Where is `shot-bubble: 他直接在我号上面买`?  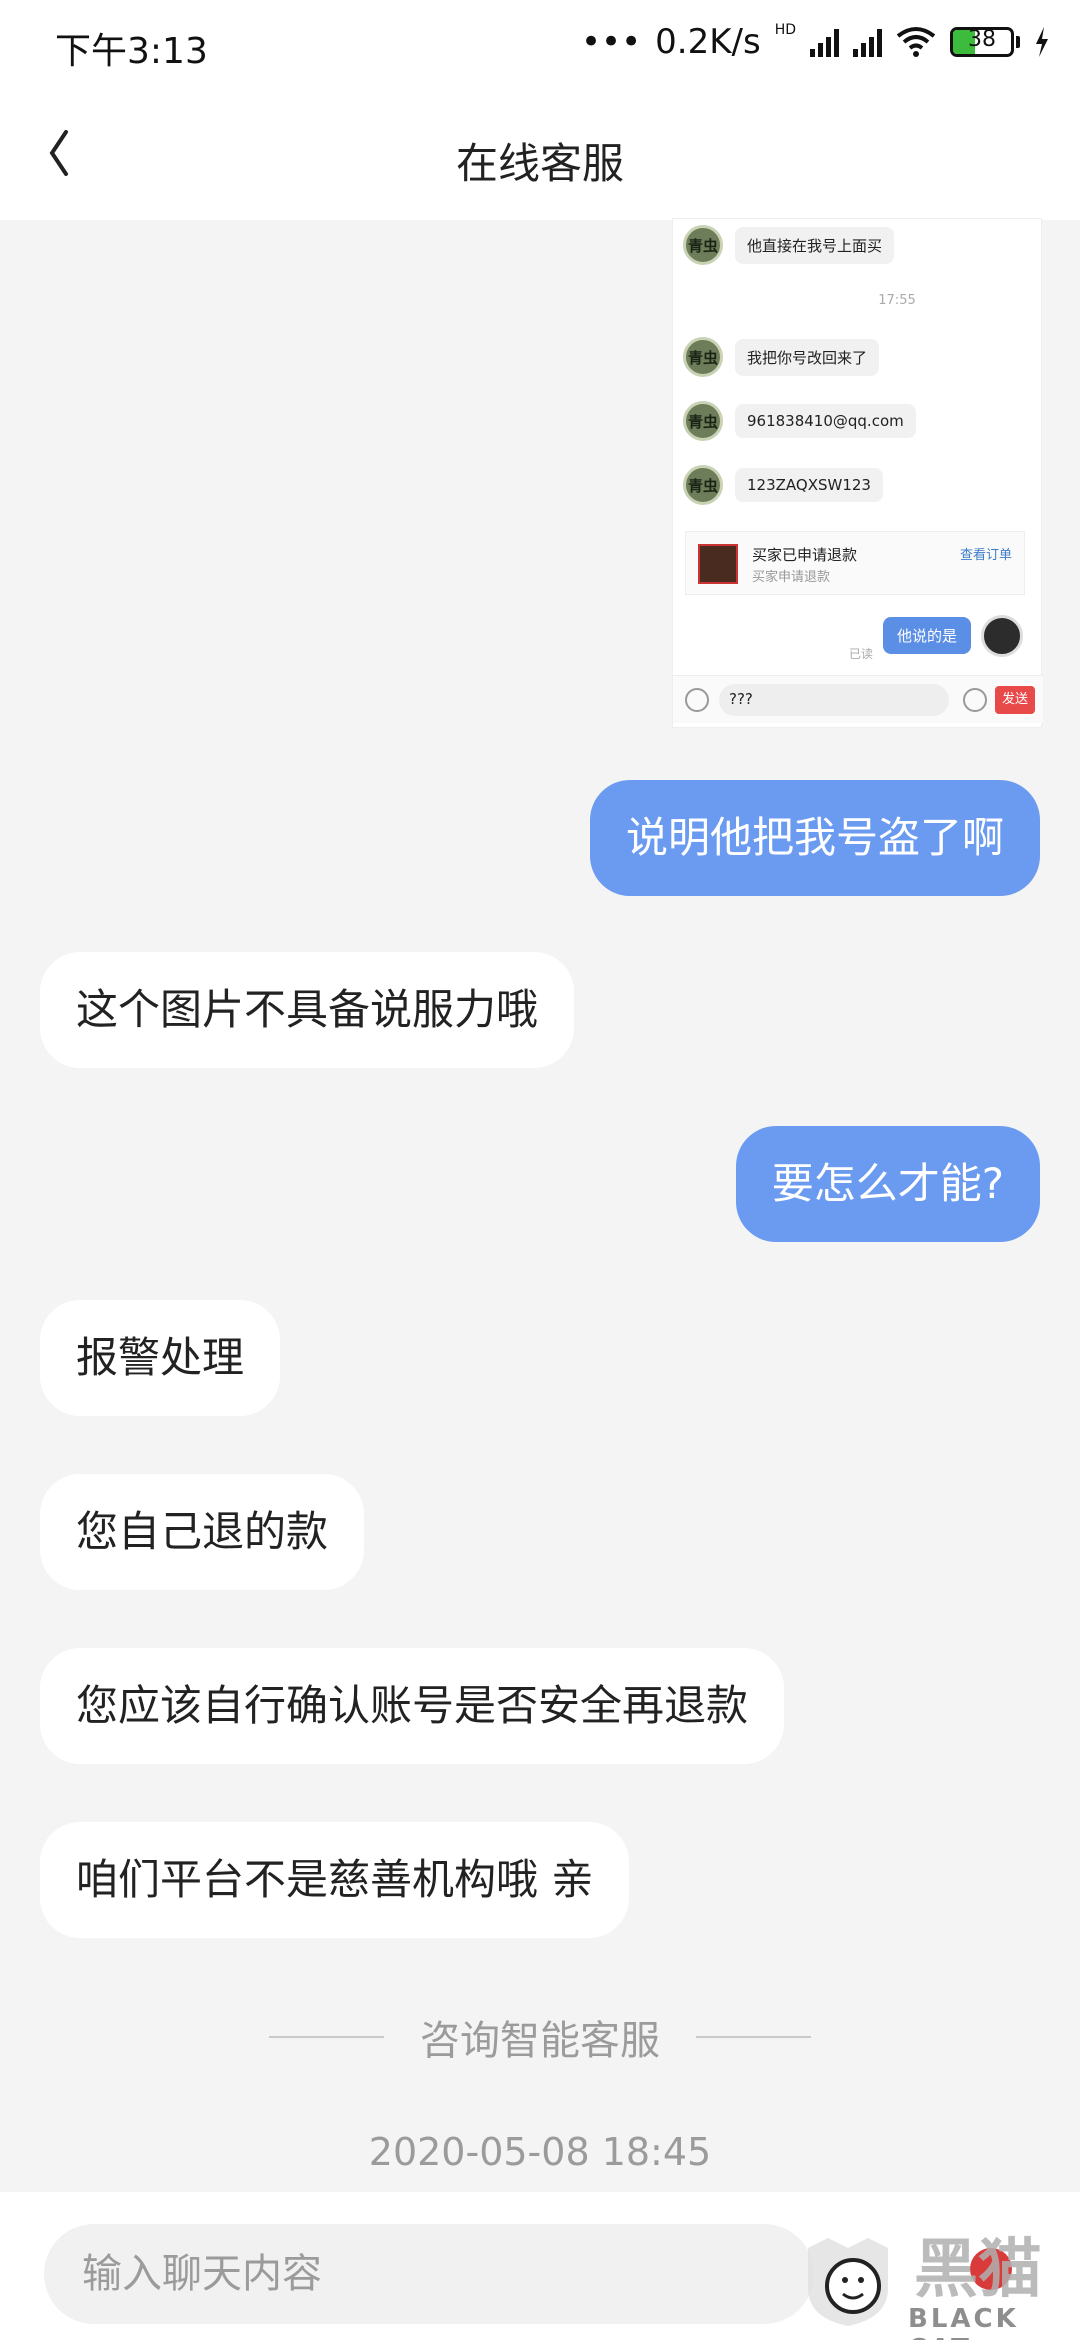
shot-bubble: 他直接在我号上面买 is located at coordinates (815, 245).